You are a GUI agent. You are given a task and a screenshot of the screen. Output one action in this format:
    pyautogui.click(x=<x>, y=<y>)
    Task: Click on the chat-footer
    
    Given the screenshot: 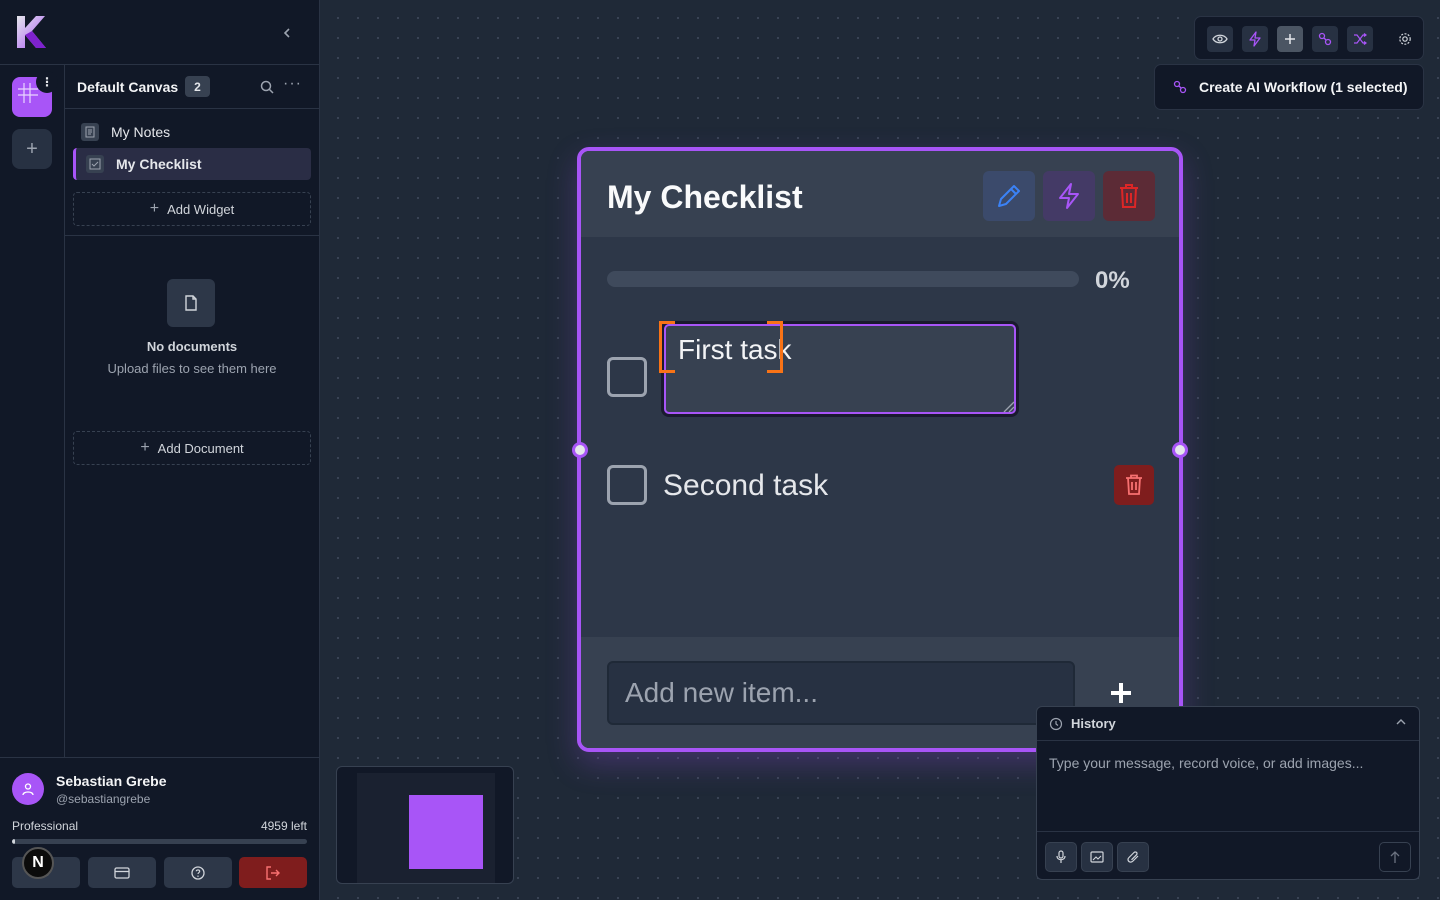 What is the action you would take?
    pyautogui.click(x=1228, y=855)
    